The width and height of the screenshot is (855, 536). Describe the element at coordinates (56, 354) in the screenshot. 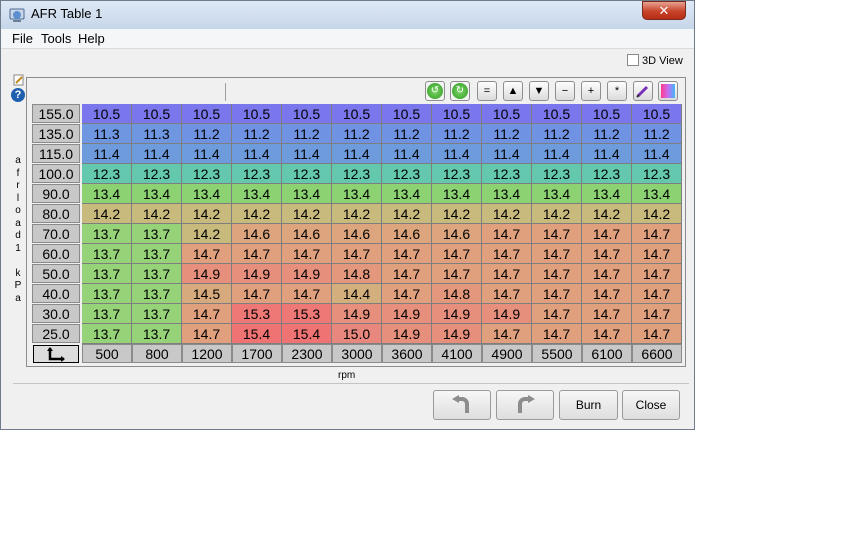

I see `axis-swap-corner` at that location.